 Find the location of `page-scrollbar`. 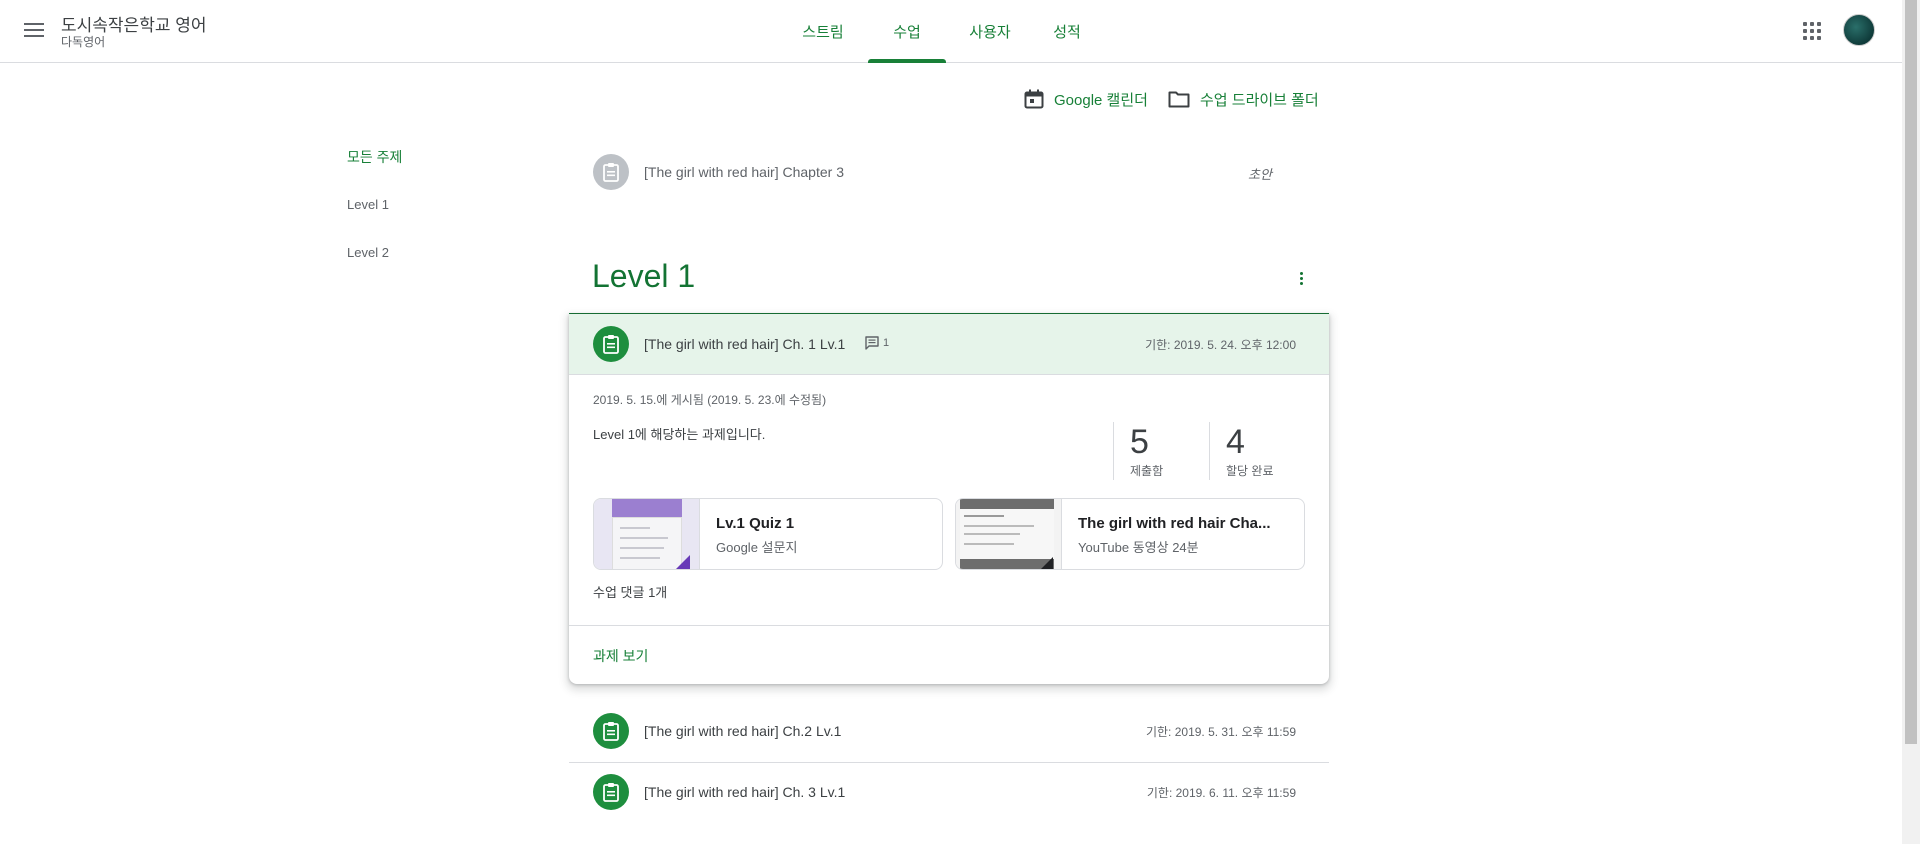

page-scrollbar is located at coordinates (1911, 422).